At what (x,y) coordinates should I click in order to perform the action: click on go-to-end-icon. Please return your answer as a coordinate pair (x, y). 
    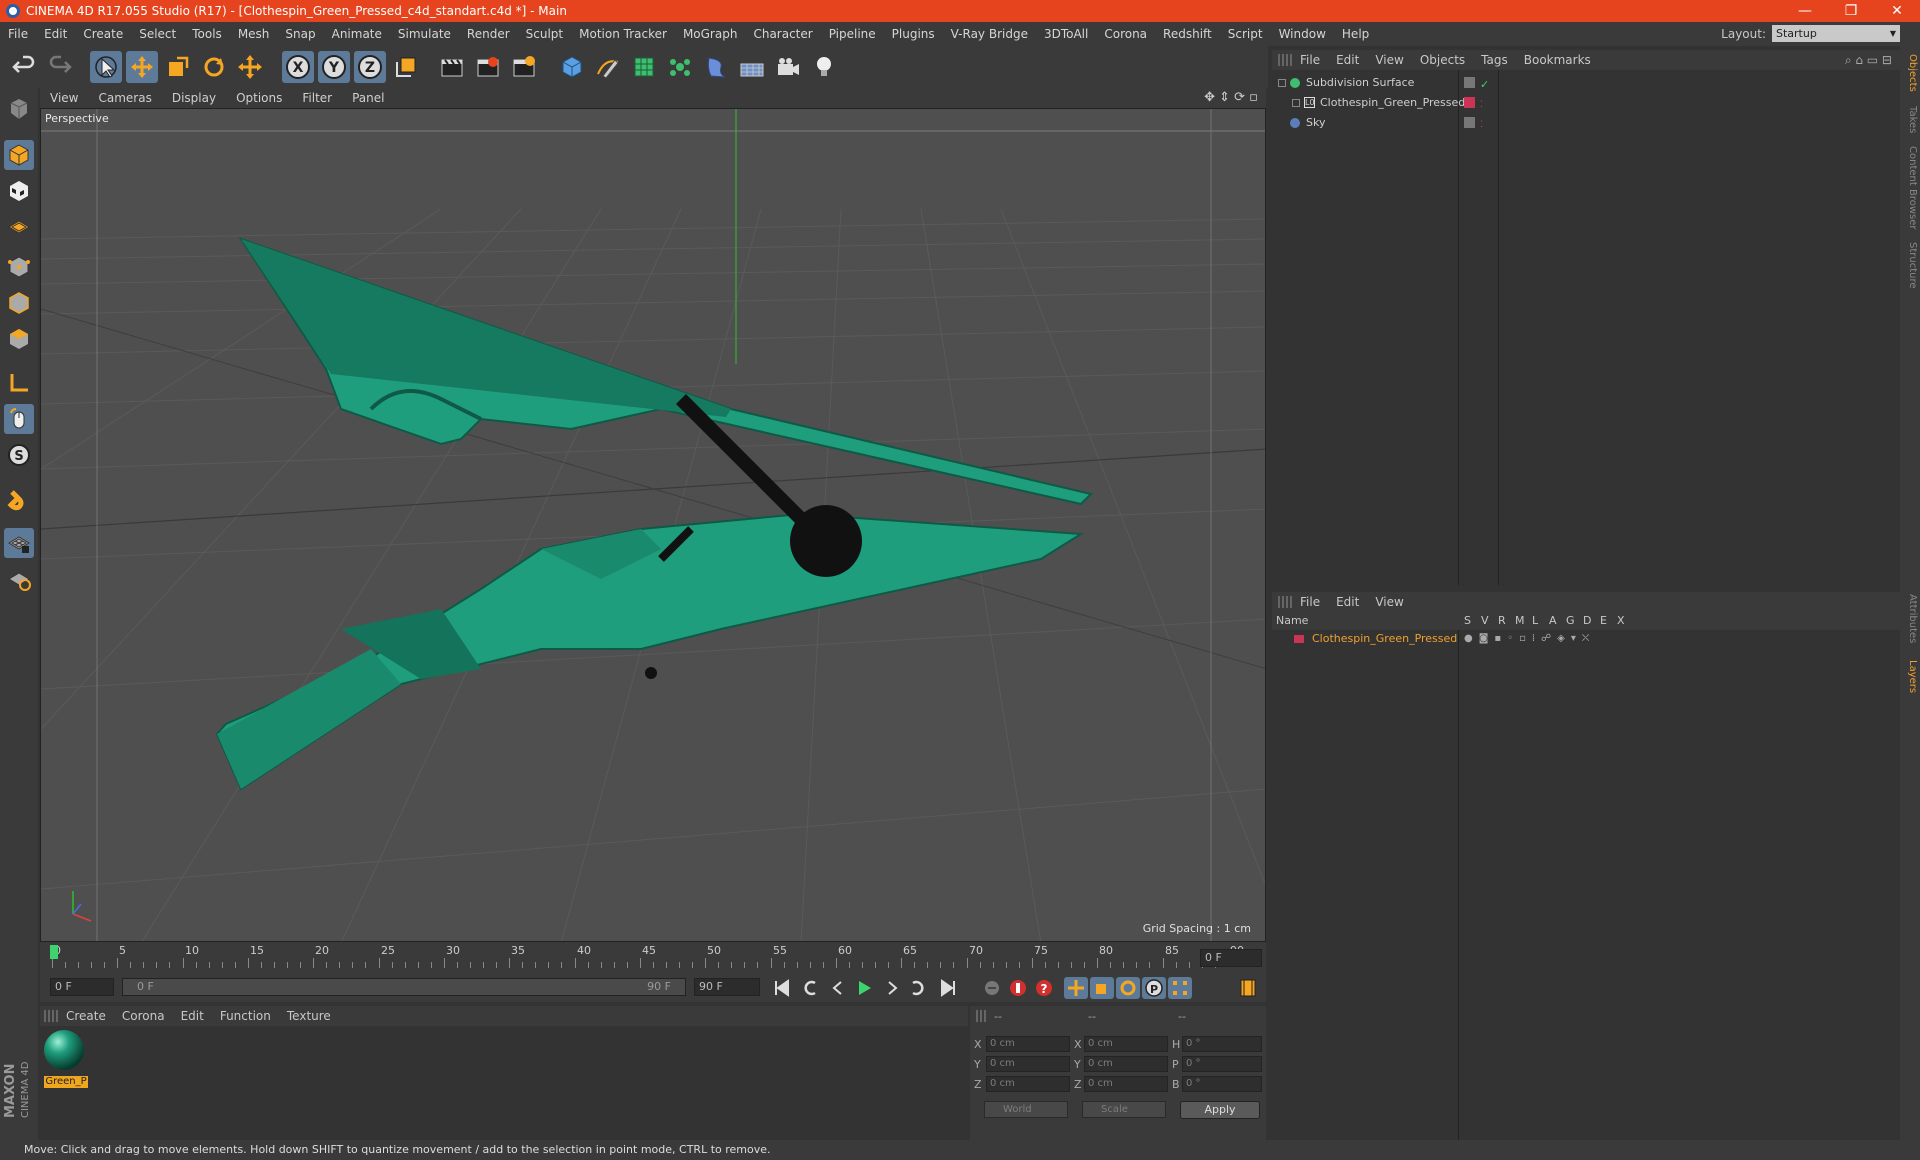
    Looking at the image, I should click on (948, 988).